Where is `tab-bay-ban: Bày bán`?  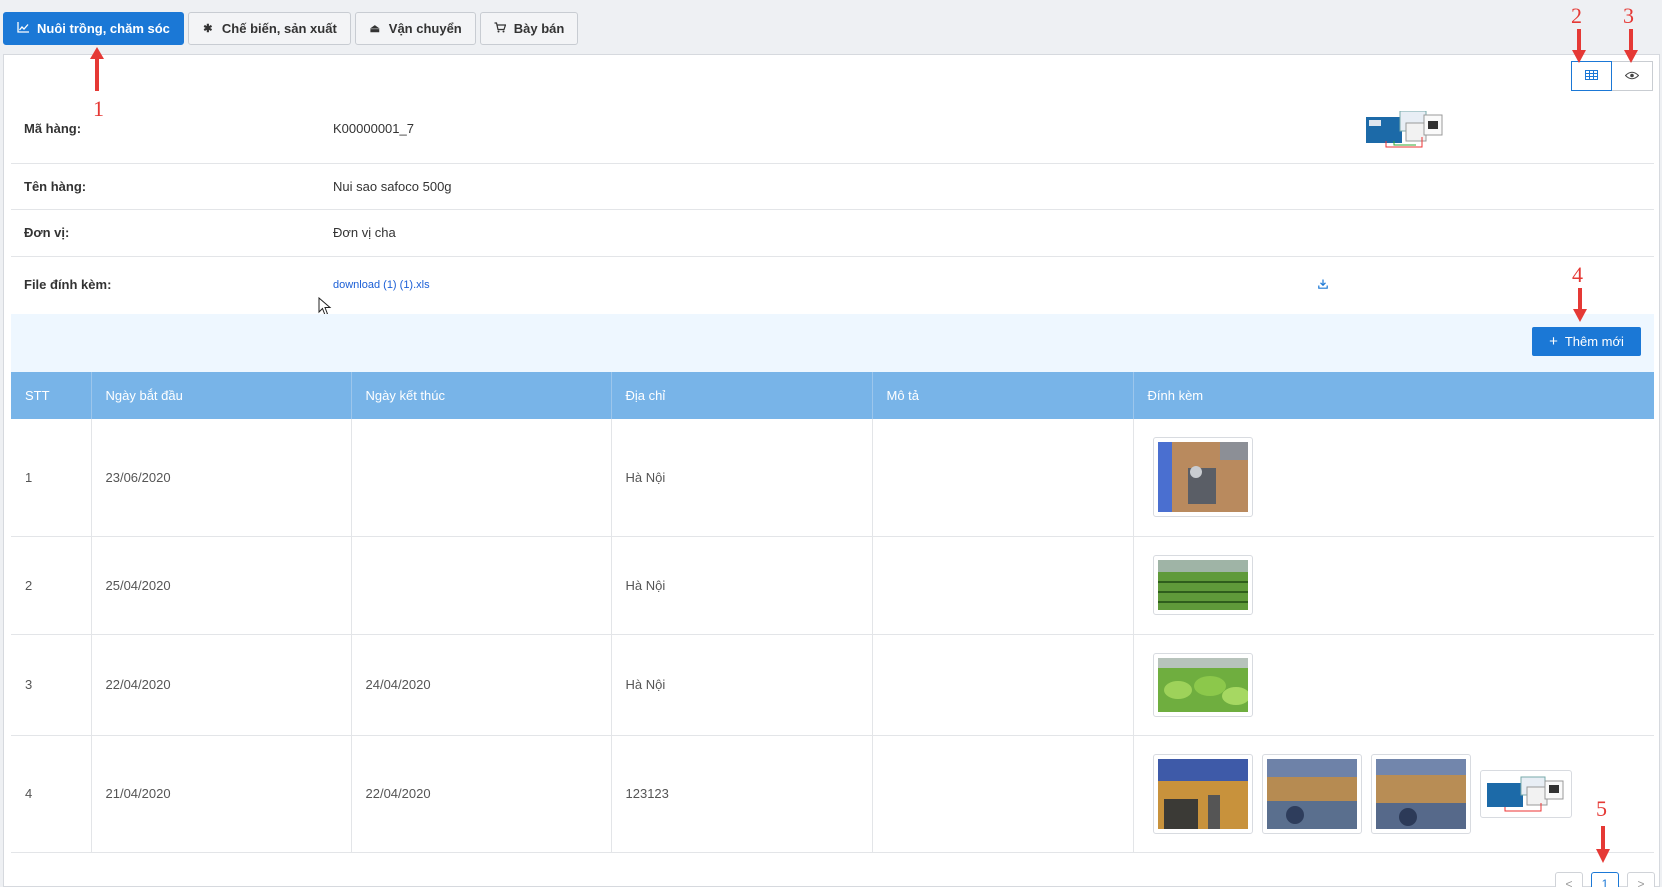 tab-bay-ban: Bày bán is located at coordinates (529, 28).